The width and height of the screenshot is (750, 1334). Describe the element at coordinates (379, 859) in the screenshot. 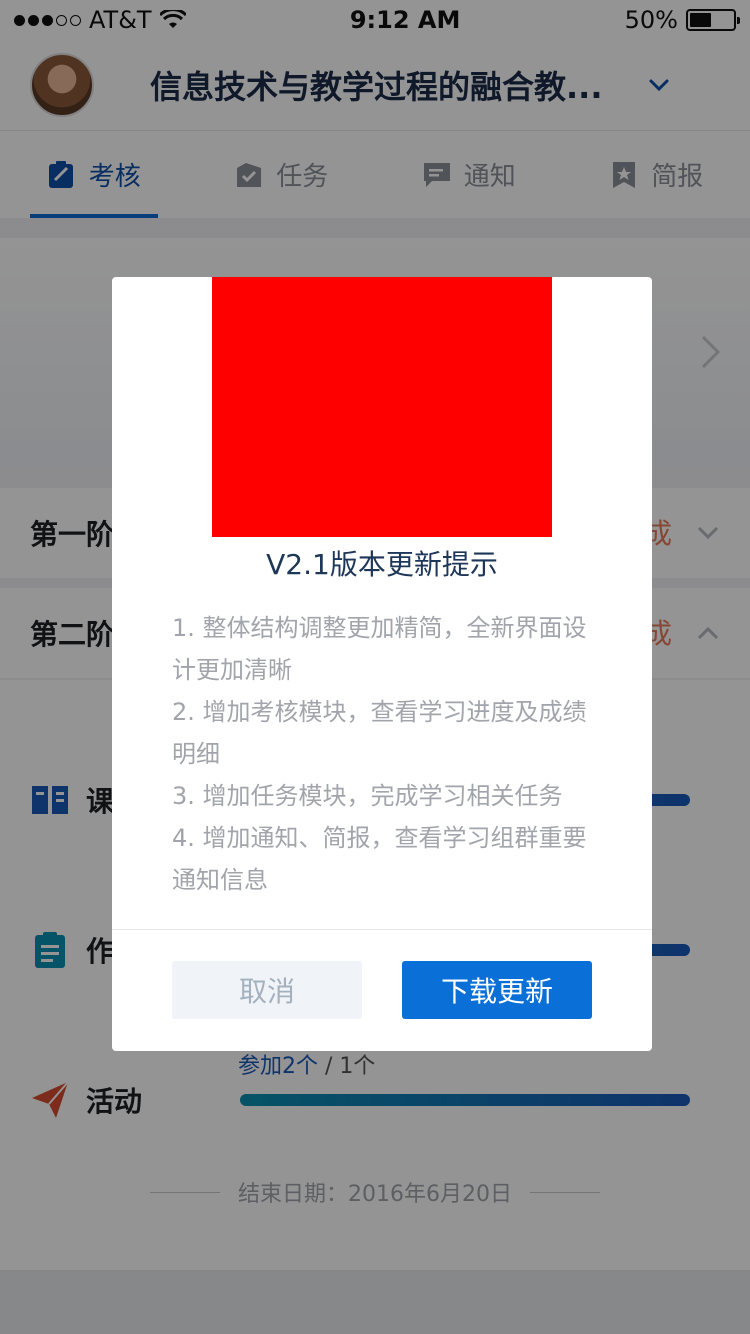

I see `release-note: 4. 增加通知、简报，查看学习组群重要通知信息` at that location.